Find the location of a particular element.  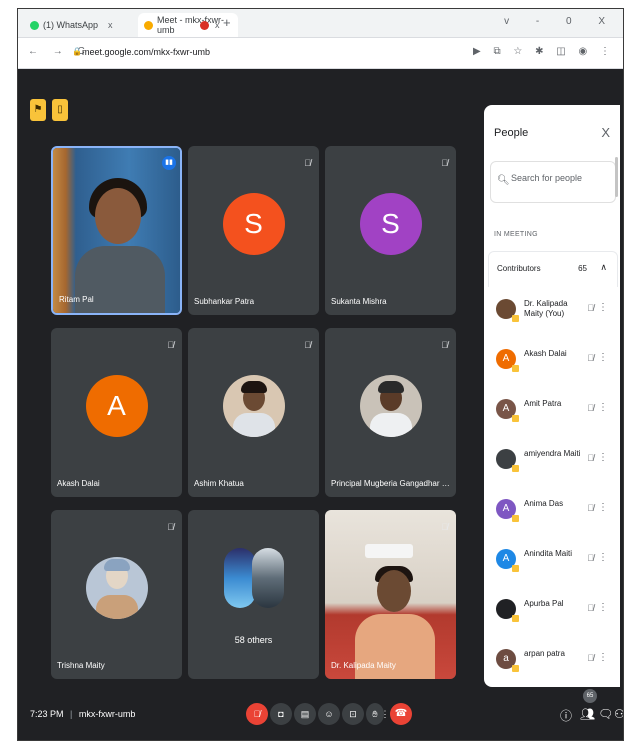

panel-title: People is located at coordinates (511, 133).